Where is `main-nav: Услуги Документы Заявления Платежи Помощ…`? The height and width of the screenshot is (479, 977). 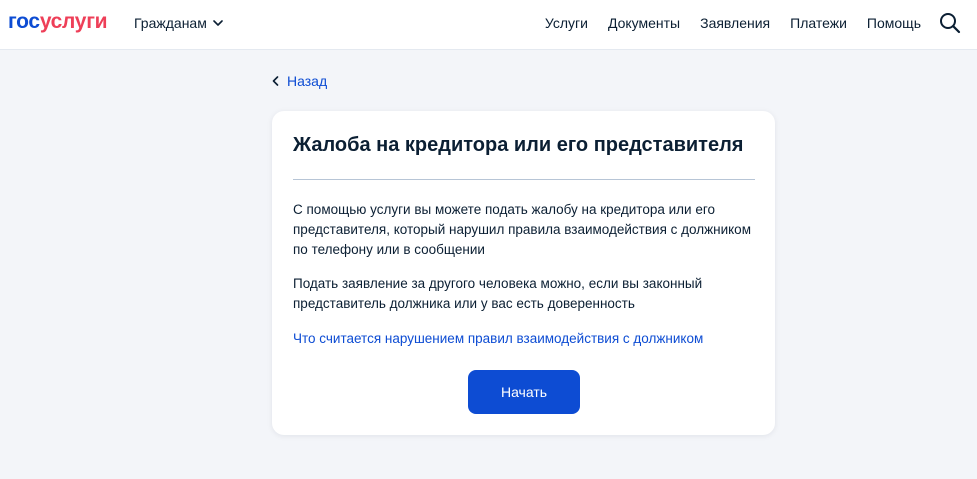 main-nav: Услуги Документы Заявления Платежи Помощ… is located at coordinates (733, 23).